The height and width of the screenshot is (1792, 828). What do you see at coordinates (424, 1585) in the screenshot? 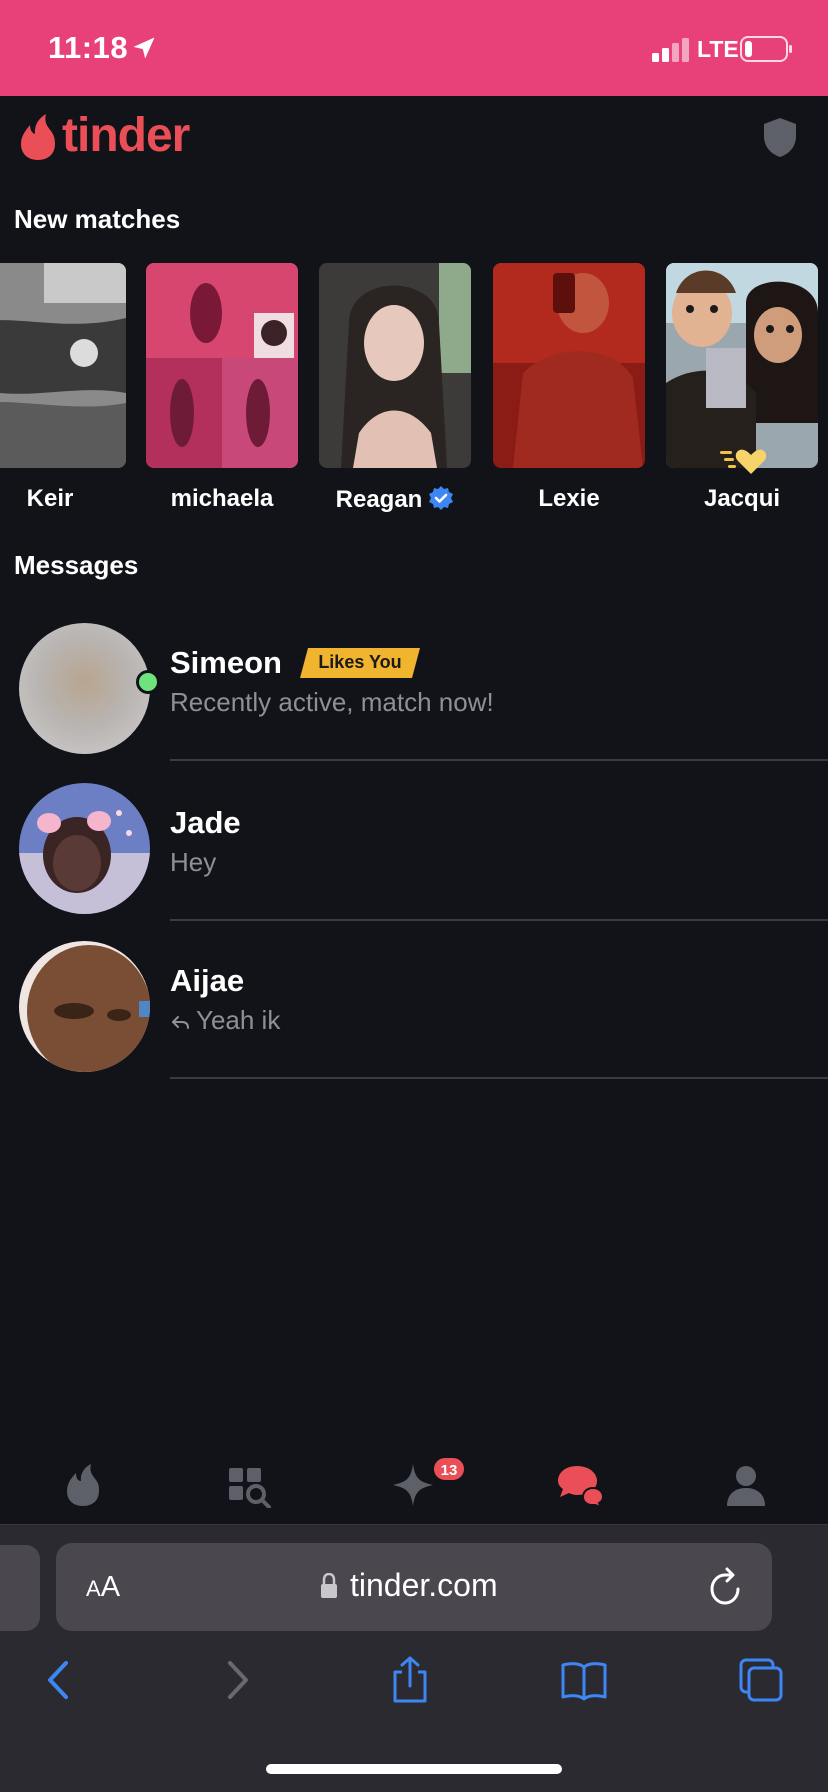
I see `url-text: tinder.com` at bounding box center [424, 1585].